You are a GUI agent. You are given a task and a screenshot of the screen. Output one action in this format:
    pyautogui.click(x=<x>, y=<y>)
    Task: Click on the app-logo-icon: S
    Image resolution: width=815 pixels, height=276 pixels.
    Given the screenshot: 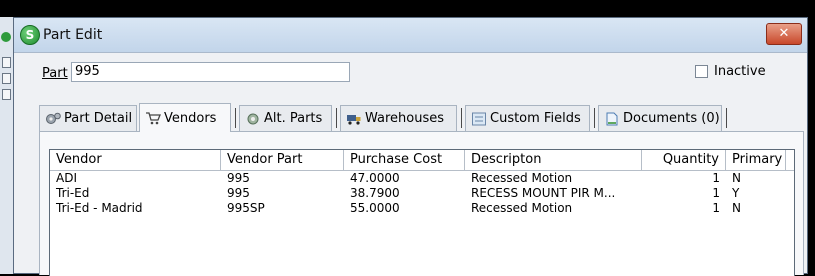 What is the action you would take?
    pyautogui.click(x=30, y=35)
    